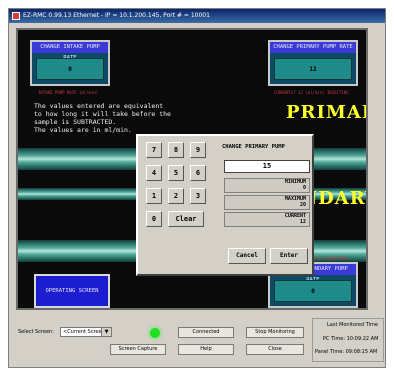 The height and width of the screenshot is (372, 394). What do you see at coordinates (275, 332) in the screenshot?
I see `stop-monitoring-button: Stop Monitoring` at bounding box center [275, 332].